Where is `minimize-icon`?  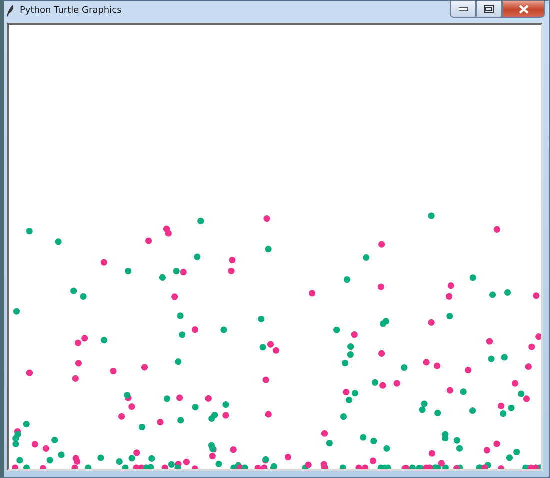 minimize-icon is located at coordinates (463, 9).